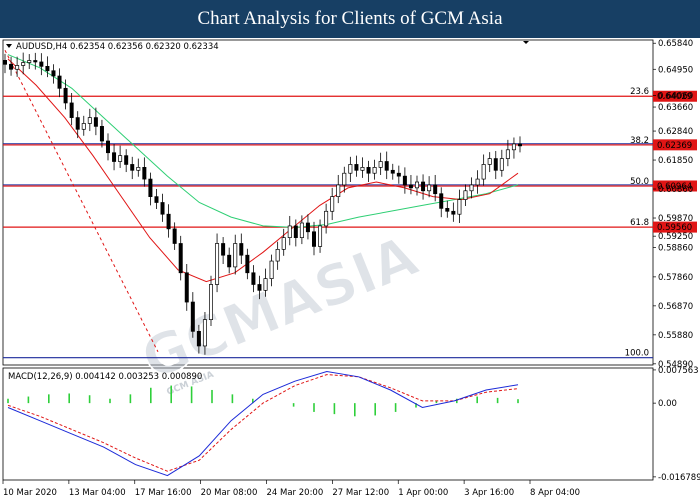 The image size is (700, 500). Describe the element at coordinates (675, 190) in the screenshot. I see `y-tick-label: 0.60860` at that location.